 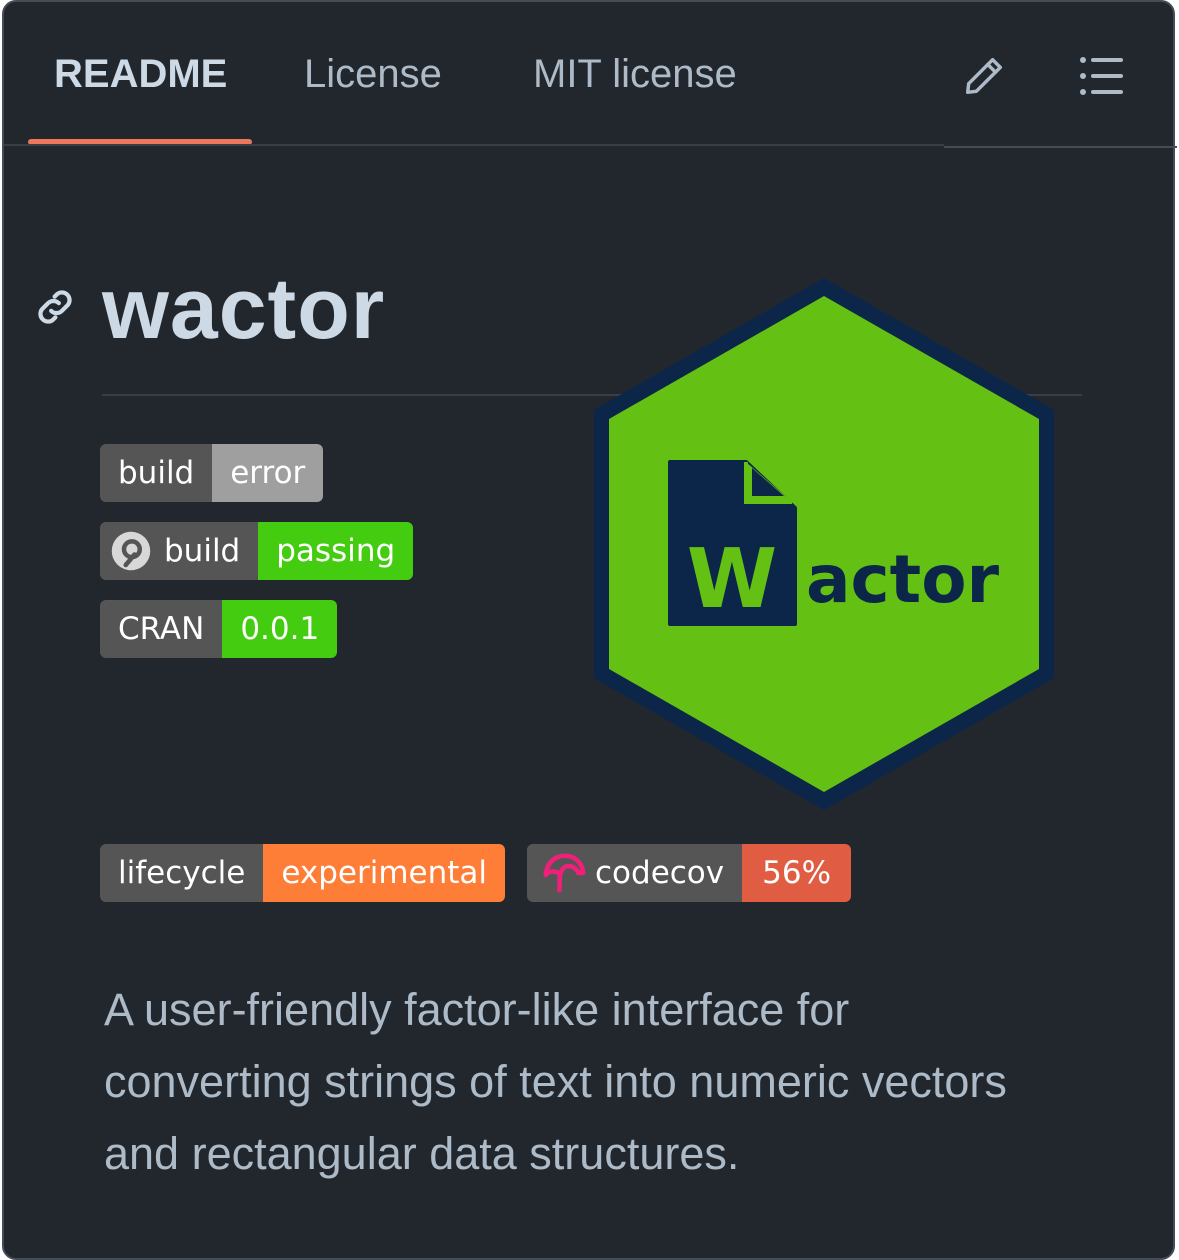 I want to click on logo-letter: W, so click(x=732, y=579).